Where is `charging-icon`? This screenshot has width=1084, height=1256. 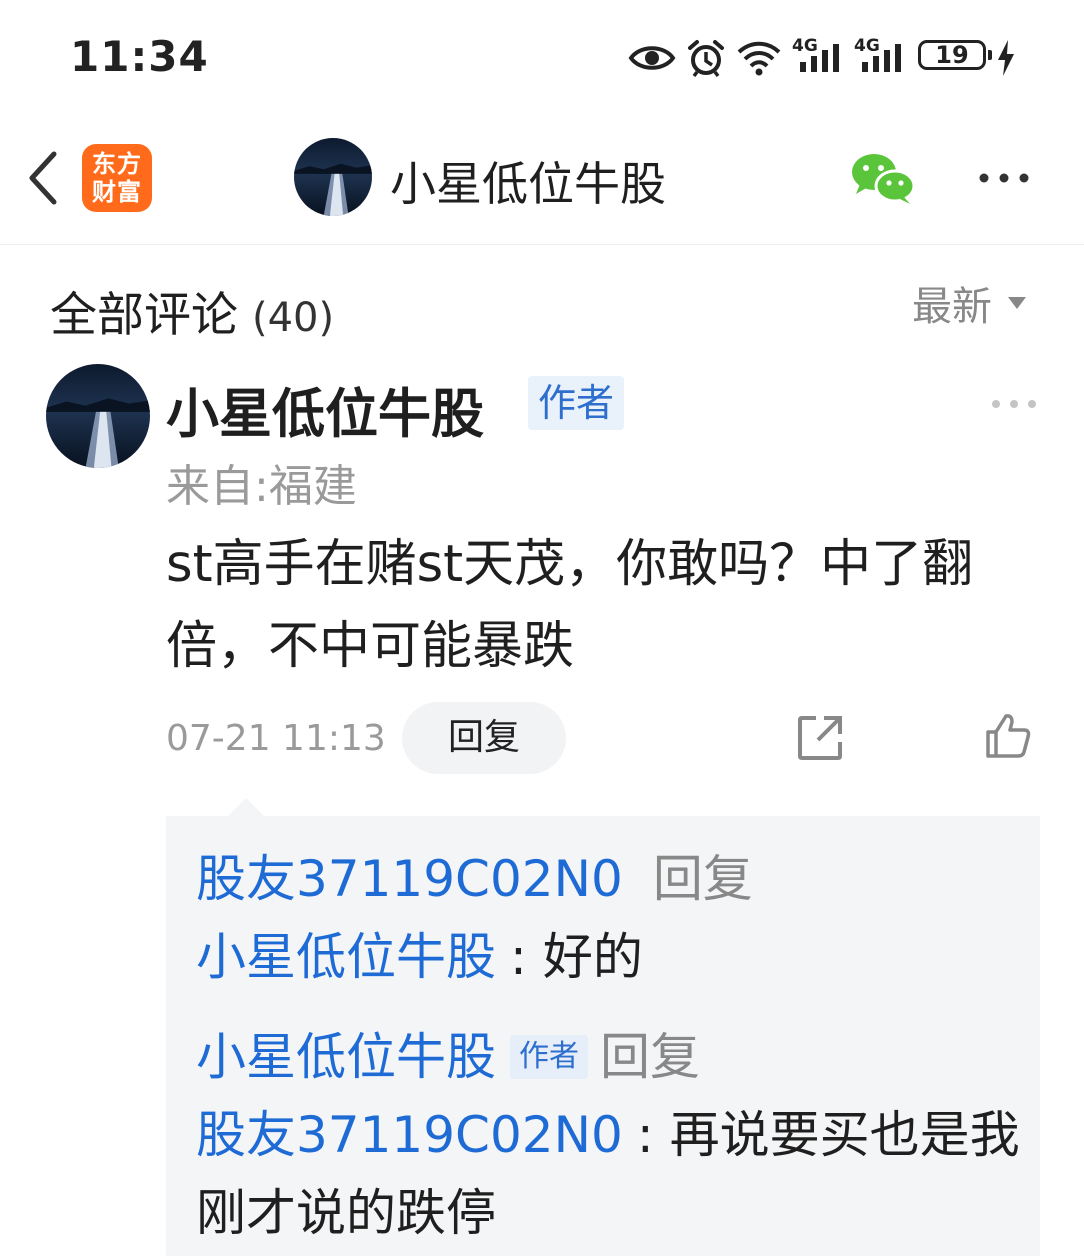
charging-icon is located at coordinates (1006, 58).